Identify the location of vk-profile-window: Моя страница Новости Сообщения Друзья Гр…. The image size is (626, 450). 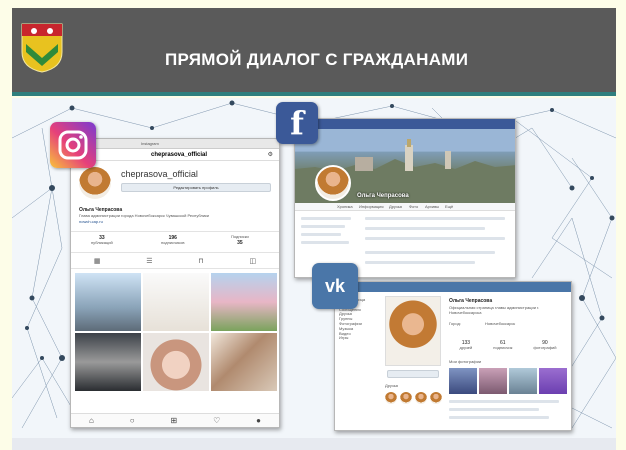
(453, 356).